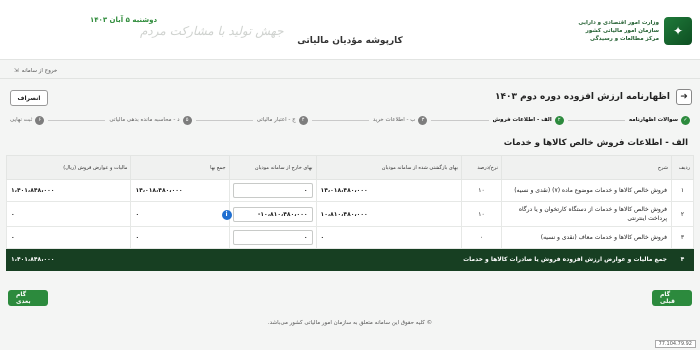 The image size is (700, 350). I want to click on slogan-text: جهش تولید با مشارکت مردم, so click(212, 31).